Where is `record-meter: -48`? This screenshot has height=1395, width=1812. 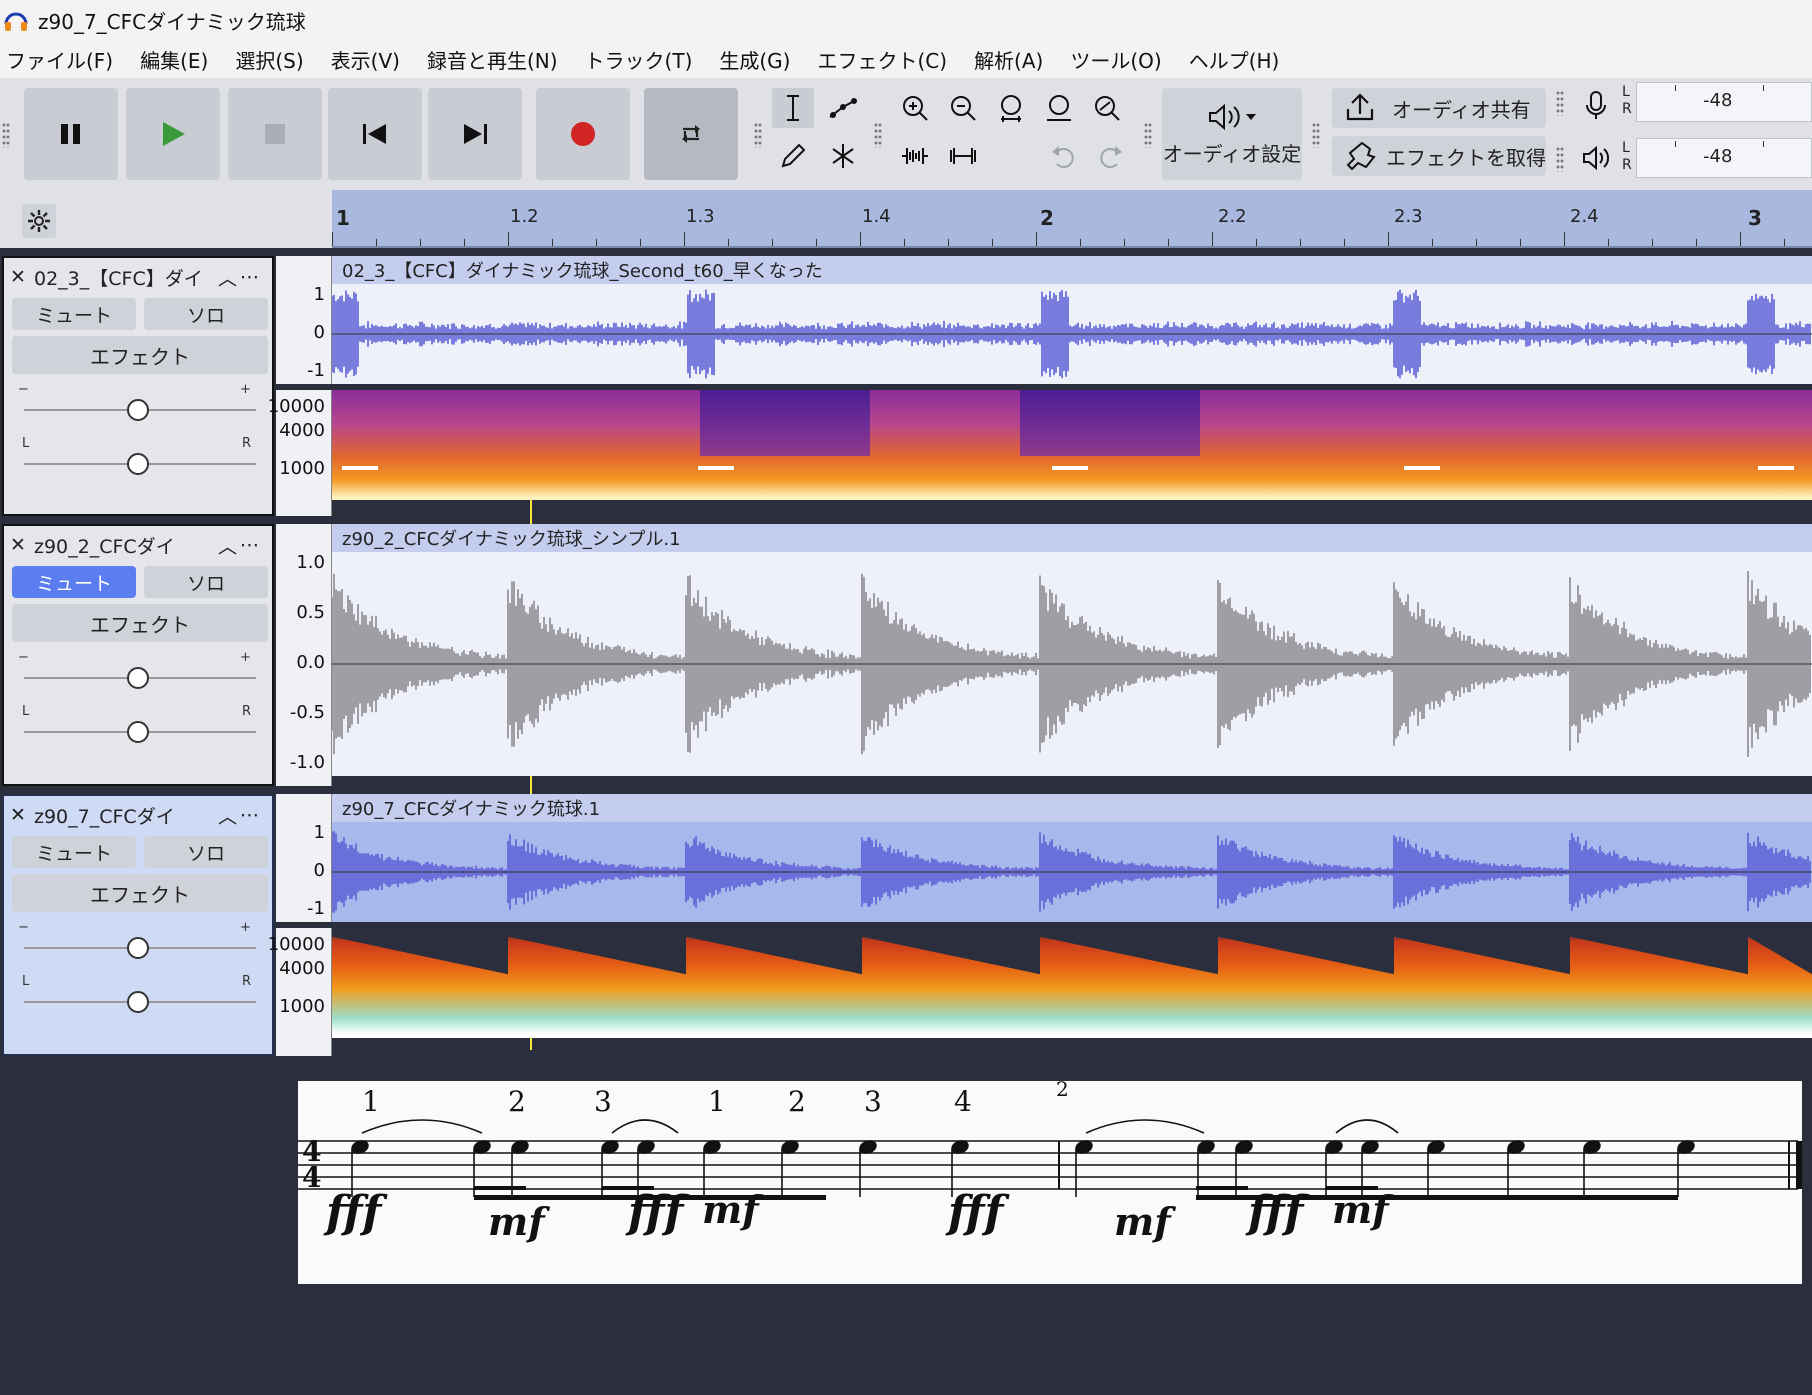 record-meter: -48 is located at coordinates (1724, 102).